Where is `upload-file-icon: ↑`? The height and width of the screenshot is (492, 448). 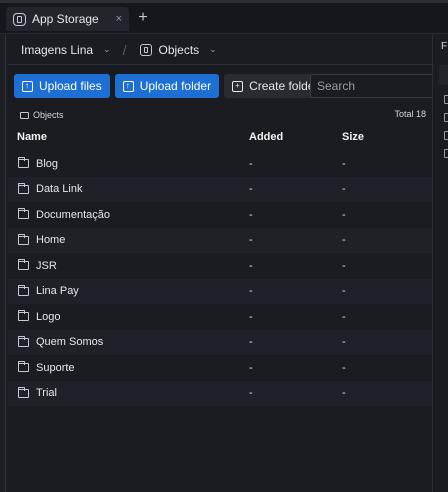 upload-file-icon: ↑ is located at coordinates (27, 86).